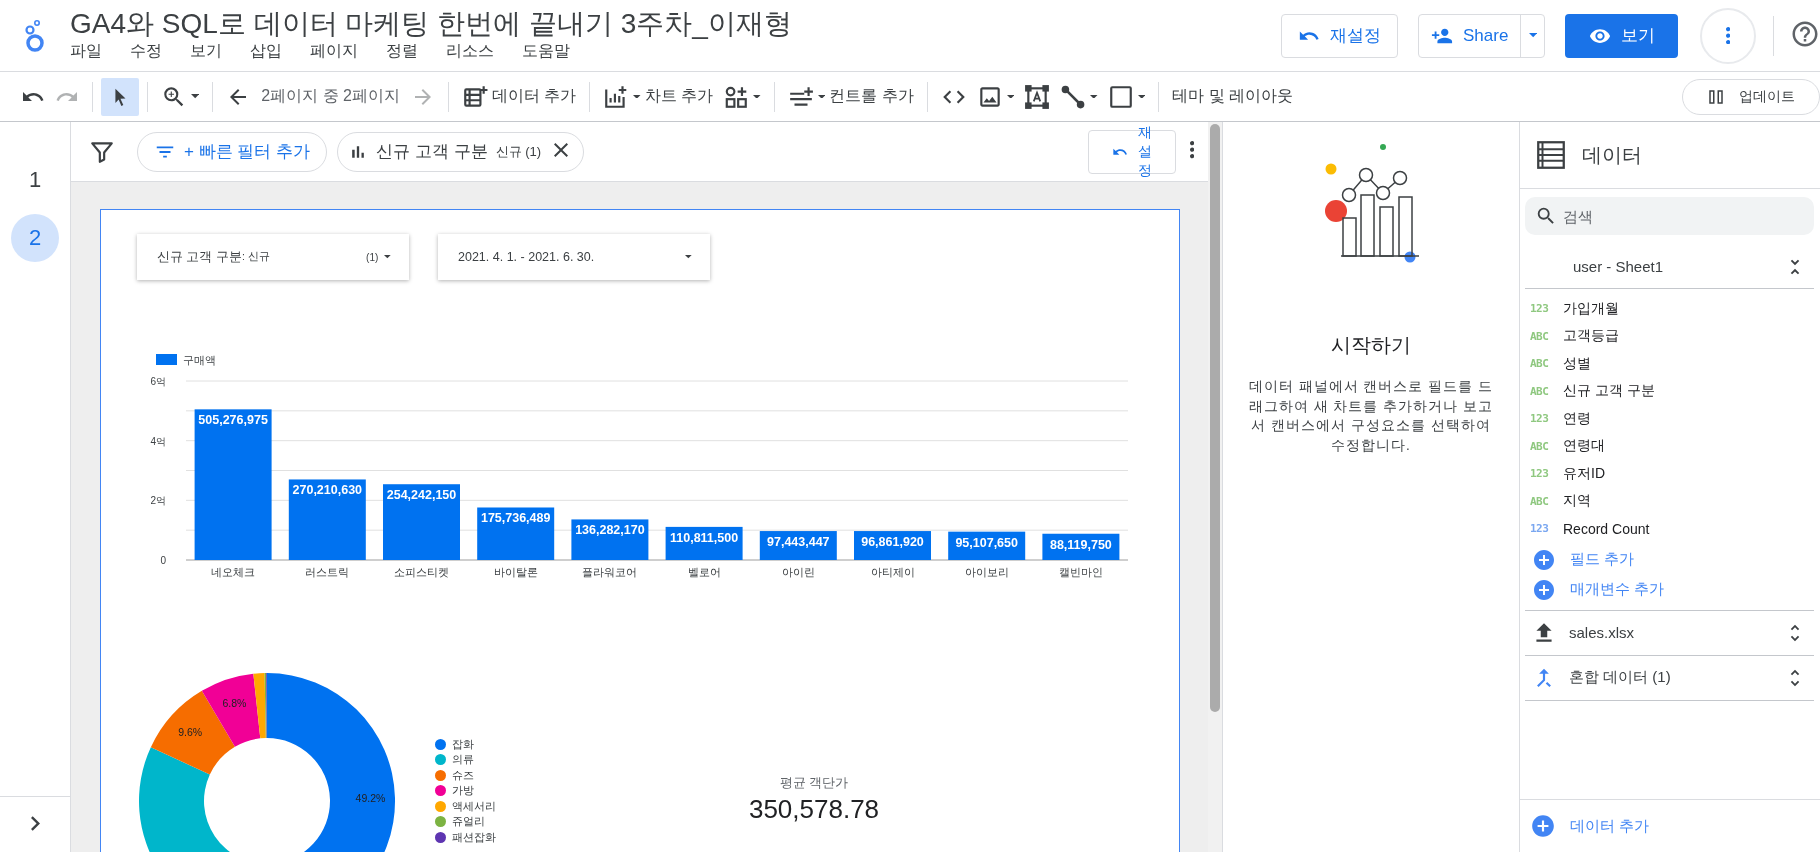  What do you see at coordinates (1470, 35) in the screenshot?
I see `share-button: Share` at bounding box center [1470, 35].